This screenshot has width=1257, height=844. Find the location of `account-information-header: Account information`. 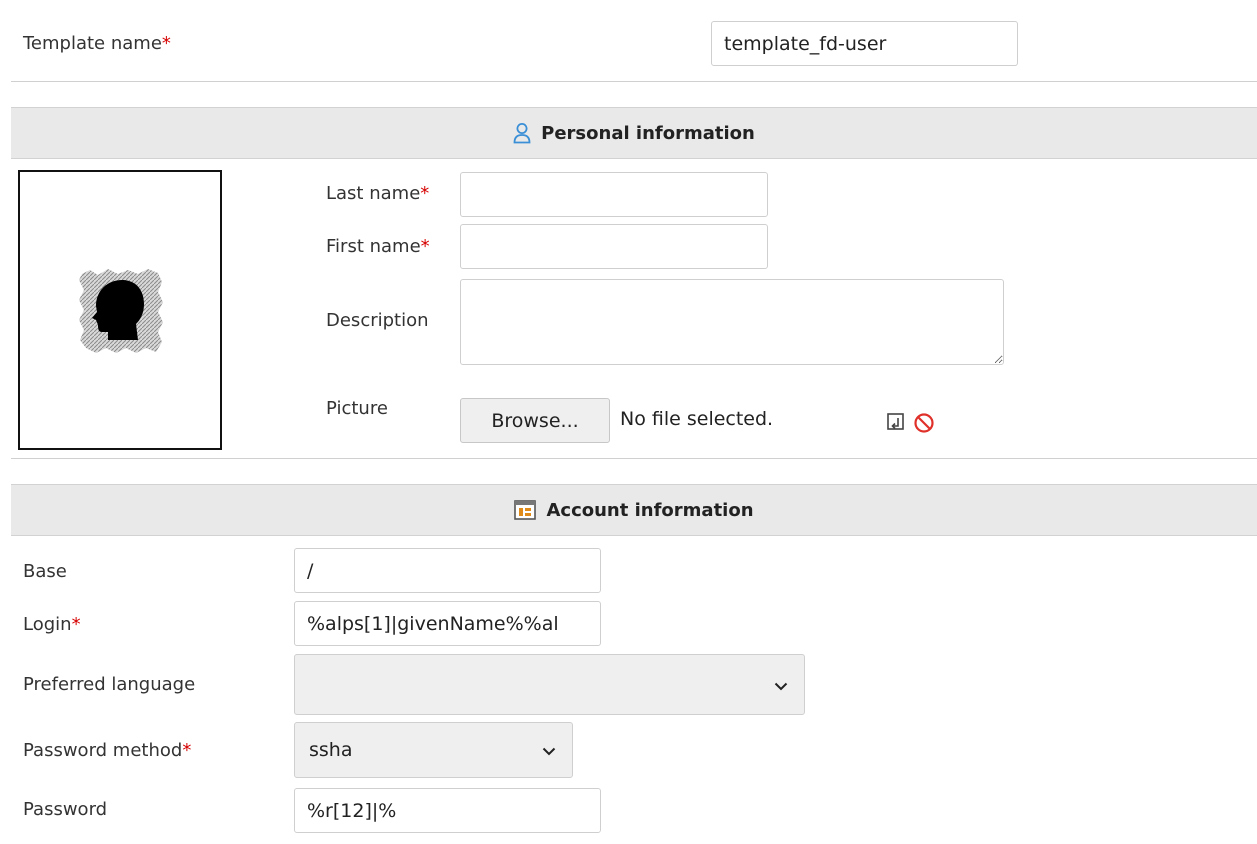

account-information-header: Account information is located at coordinates (634, 510).